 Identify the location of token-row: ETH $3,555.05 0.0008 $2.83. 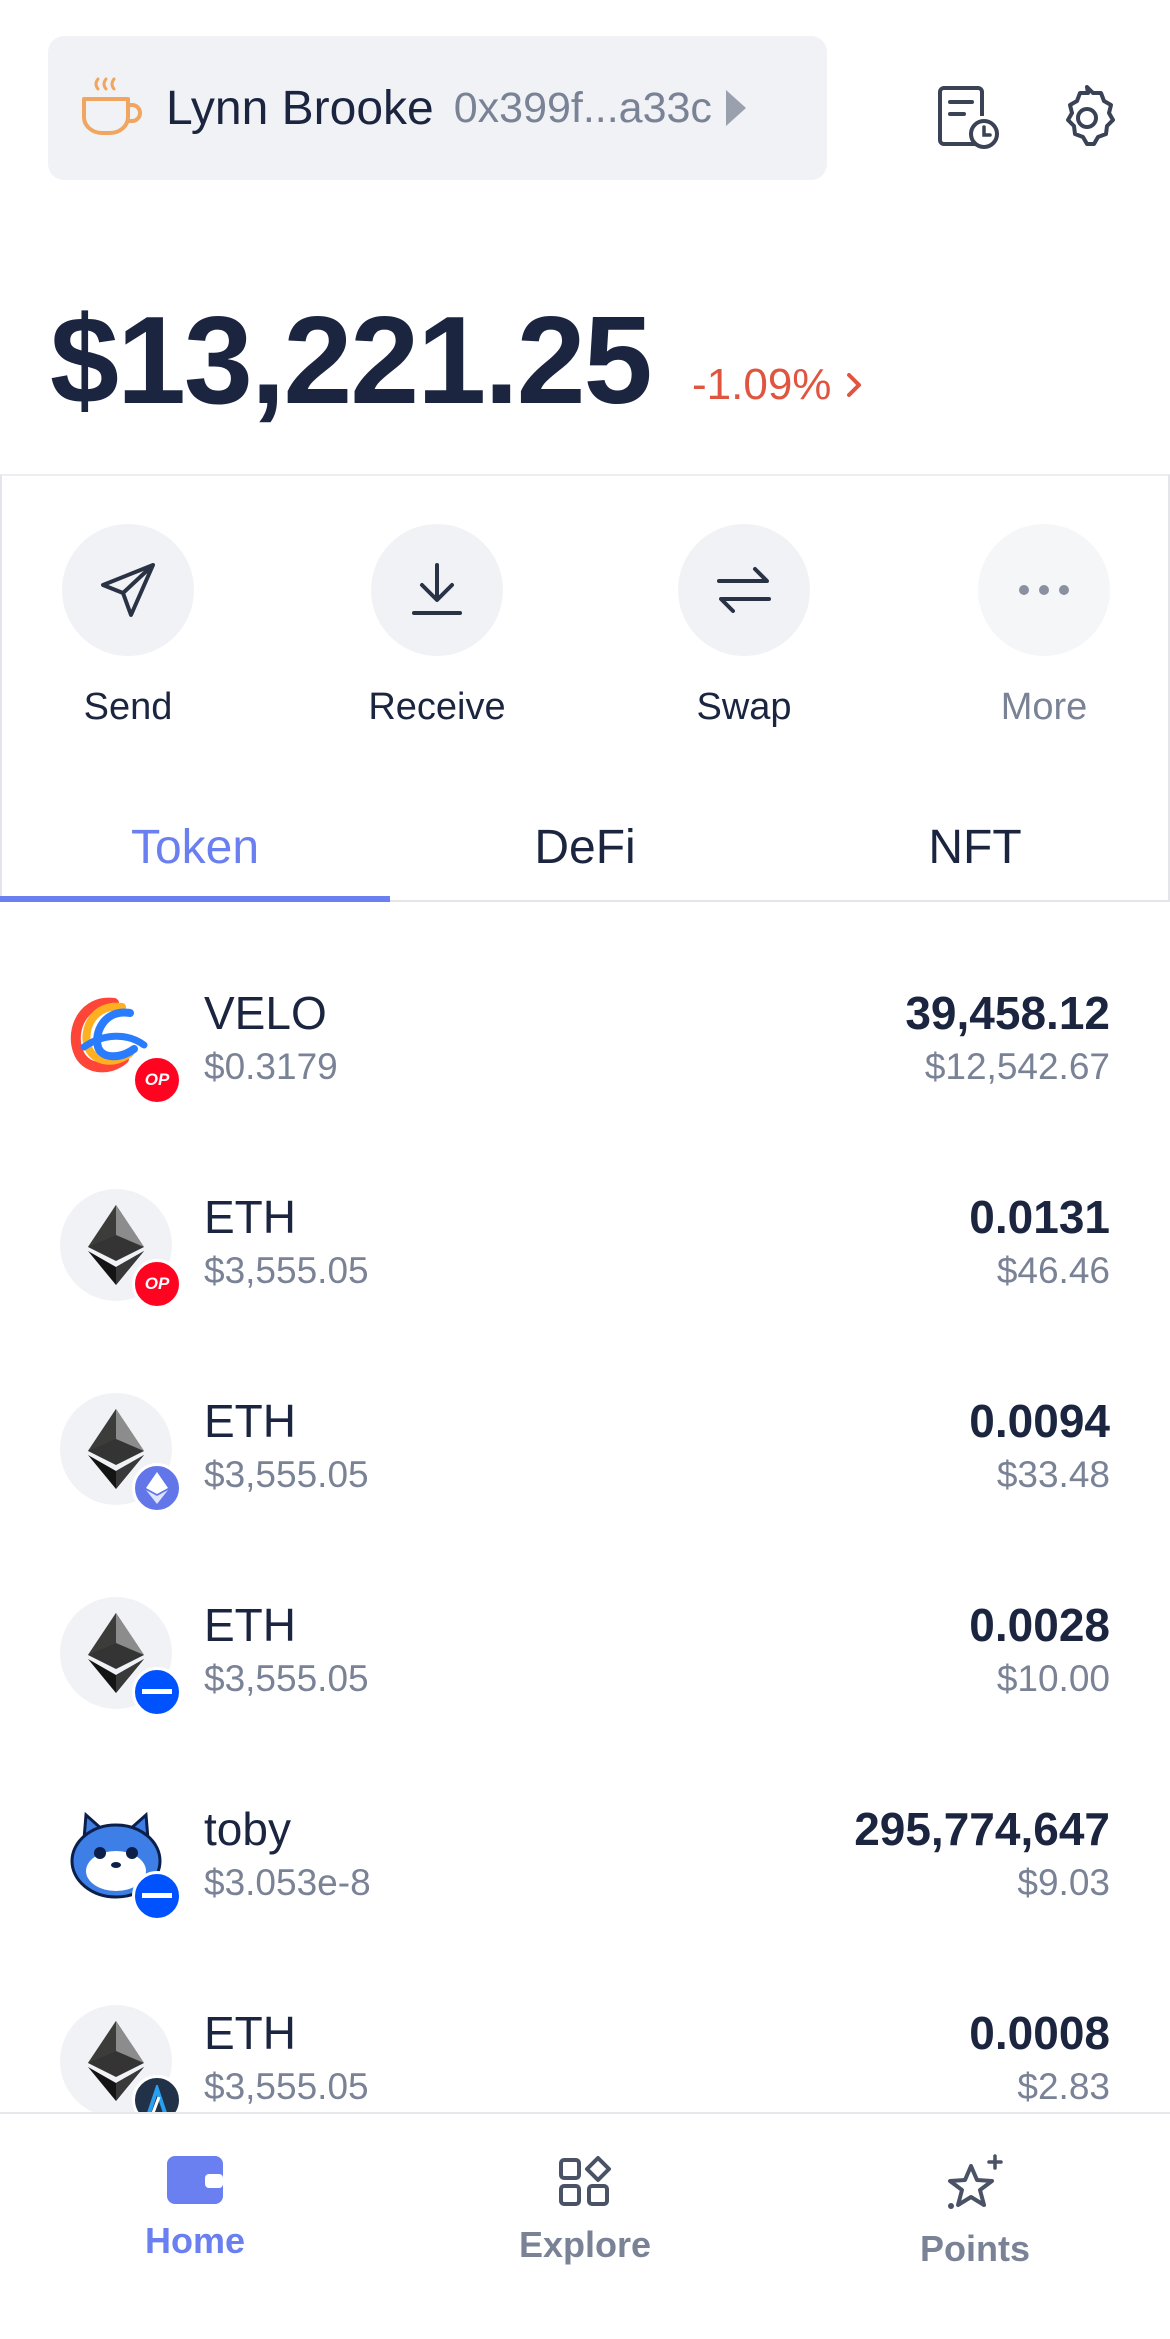
(585, 2036).